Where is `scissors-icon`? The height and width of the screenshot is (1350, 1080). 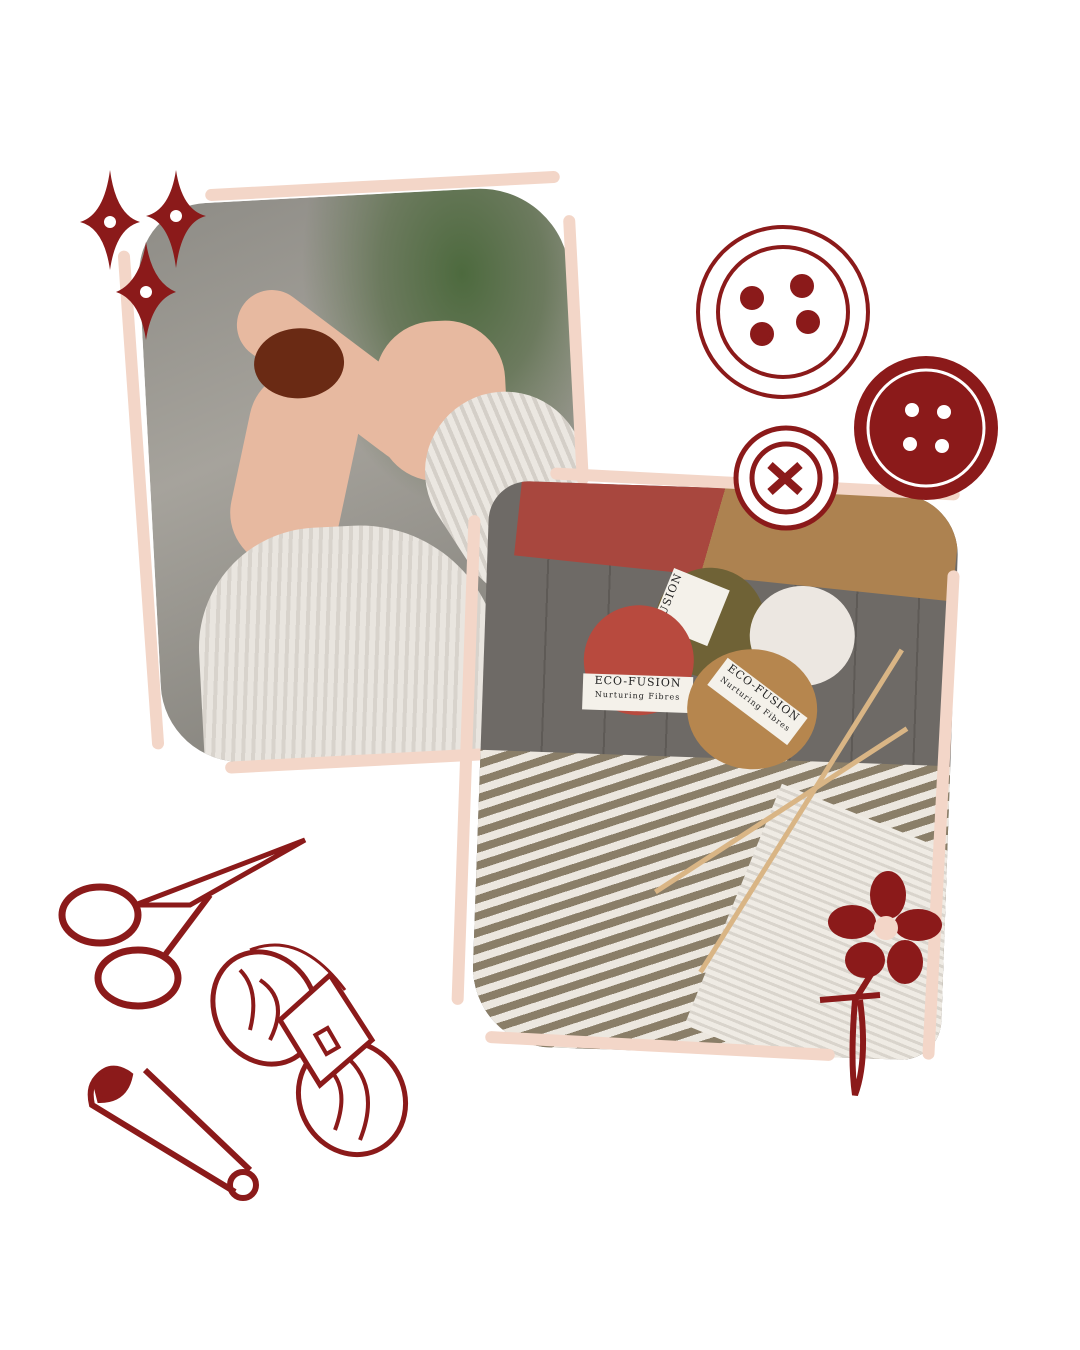 scissors-icon is located at coordinates (182, 923).